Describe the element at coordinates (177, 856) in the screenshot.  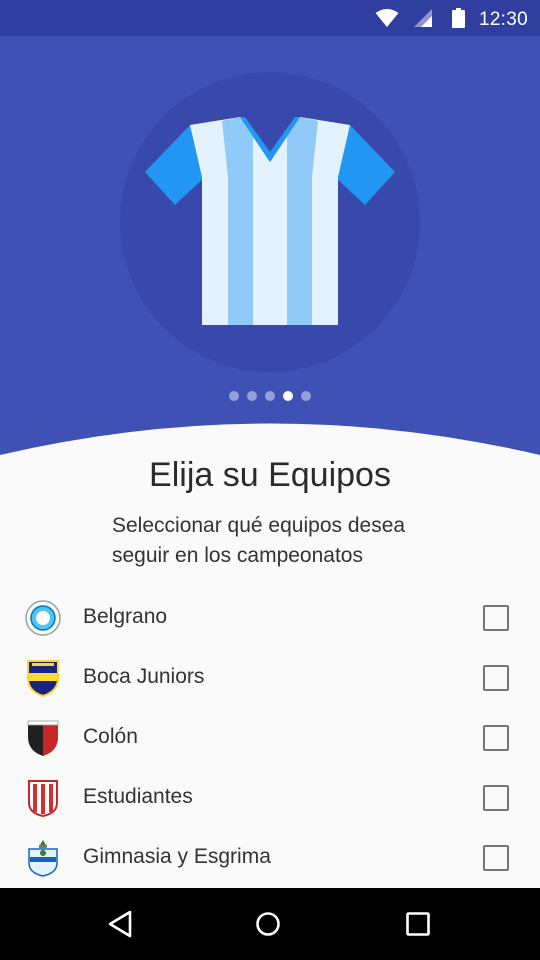
I see `team-name: Gimnasia y Esgrima` at that location.